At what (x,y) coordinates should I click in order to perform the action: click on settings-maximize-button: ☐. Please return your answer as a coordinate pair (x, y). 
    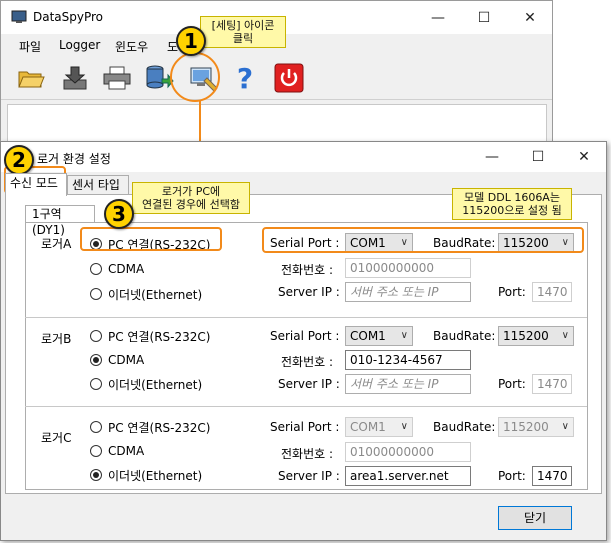
    Looking at the image, I should click on (538, 157).